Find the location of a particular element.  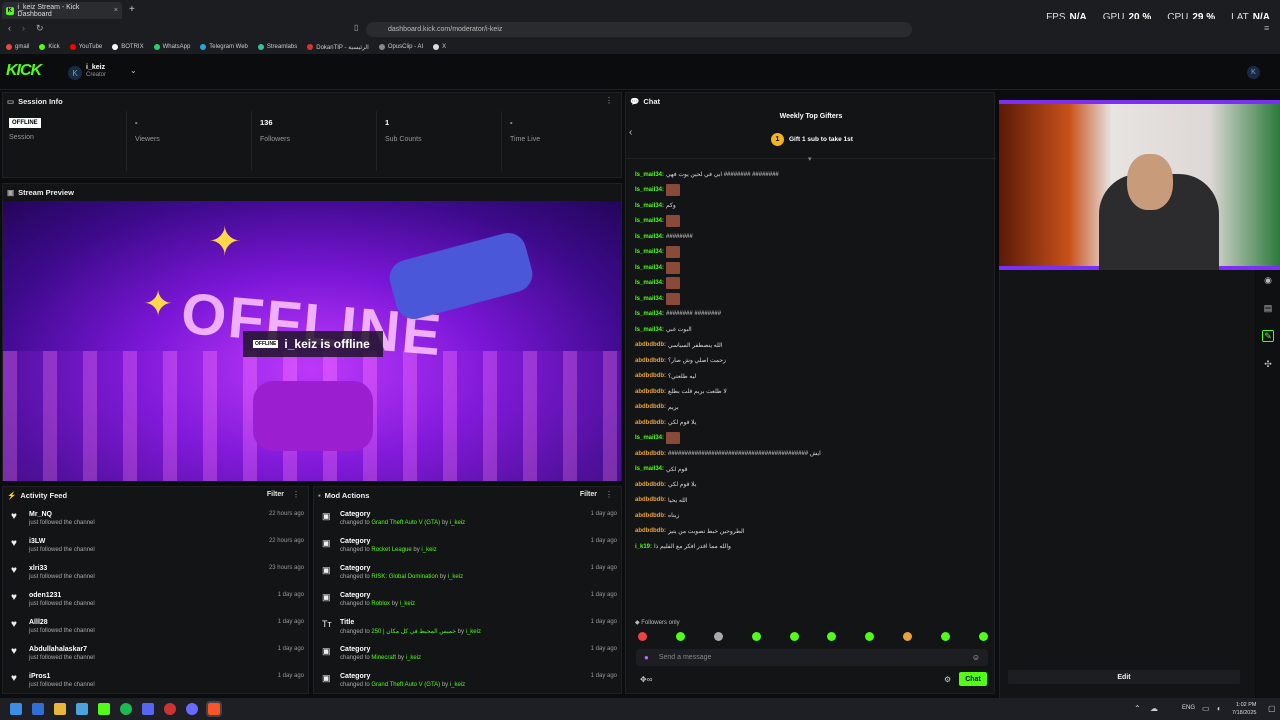

avatar: K is located at coordinates (75, 73).